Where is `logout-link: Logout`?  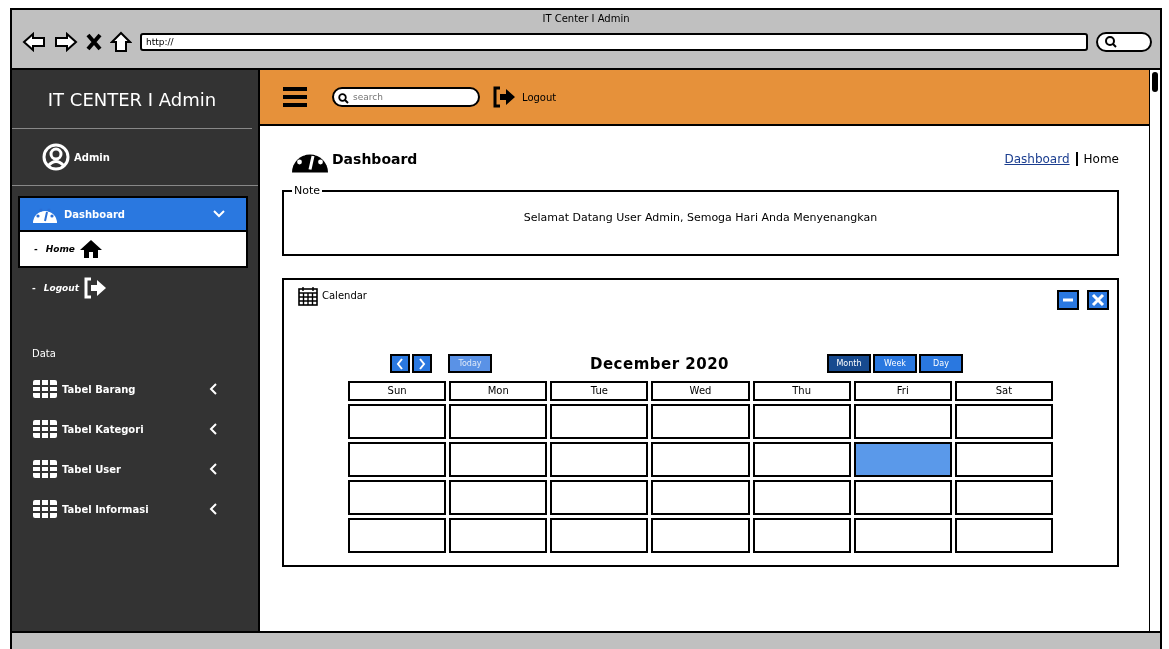
logout-link: Logout is located at coordinates (61, 288).